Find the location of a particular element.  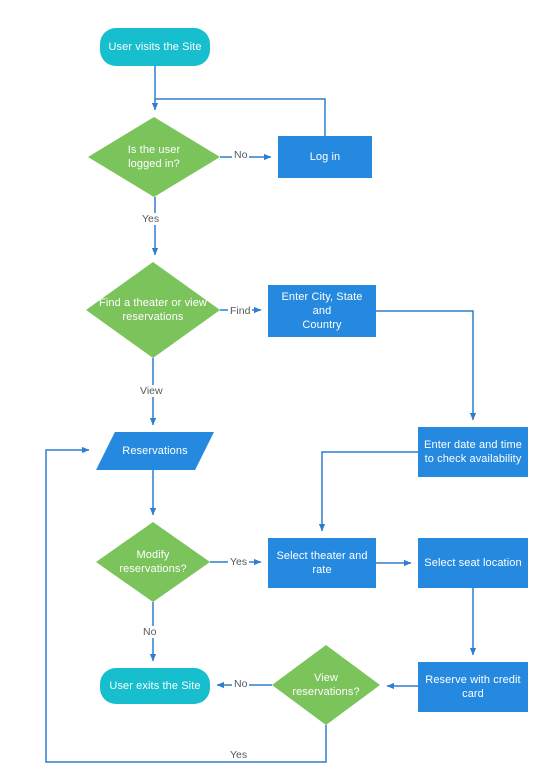

node-logged_in-label: Is the user logged in? is located at coordinates (154, 157).